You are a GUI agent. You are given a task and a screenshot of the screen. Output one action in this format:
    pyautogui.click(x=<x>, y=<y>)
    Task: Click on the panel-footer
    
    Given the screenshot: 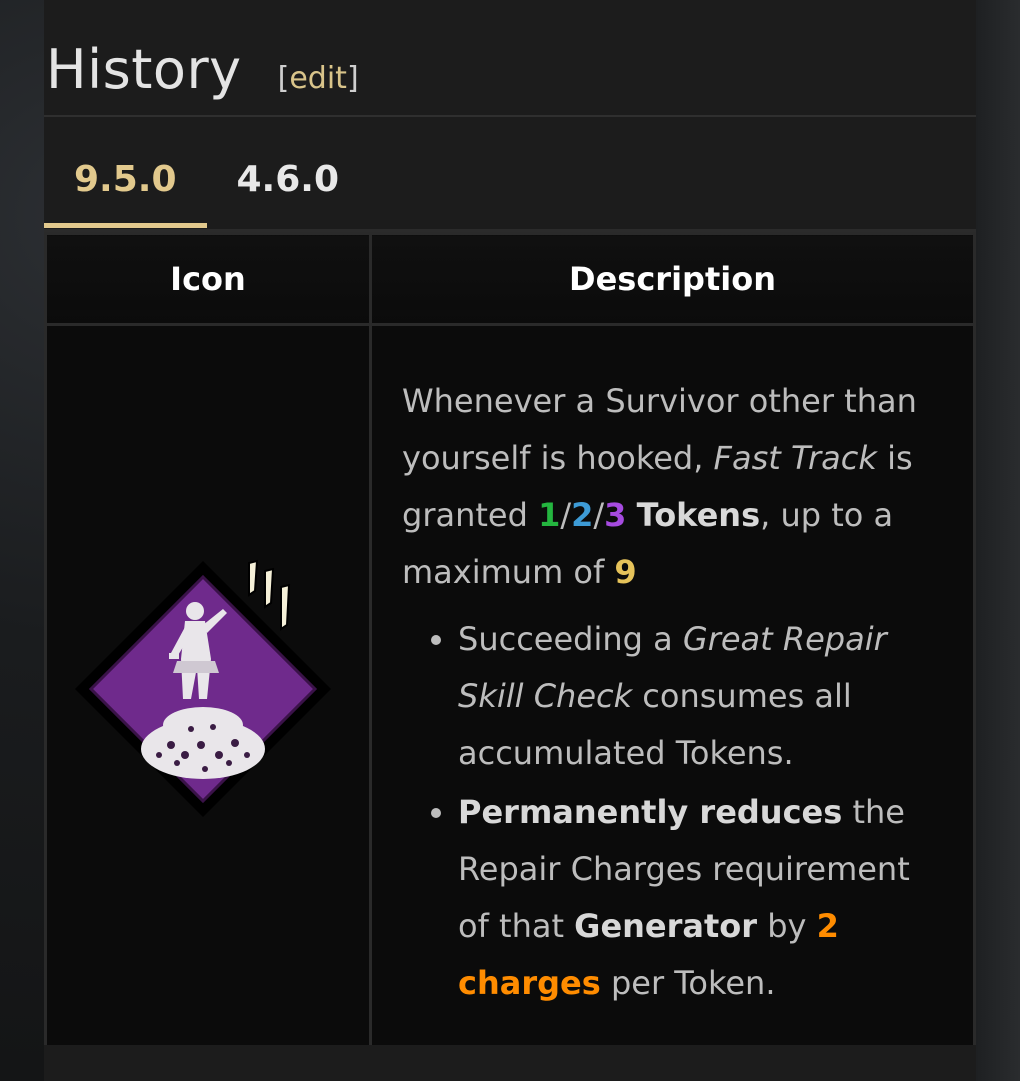 What is the action you would take?
    pyautogui.click(x=510, y=1063)
    